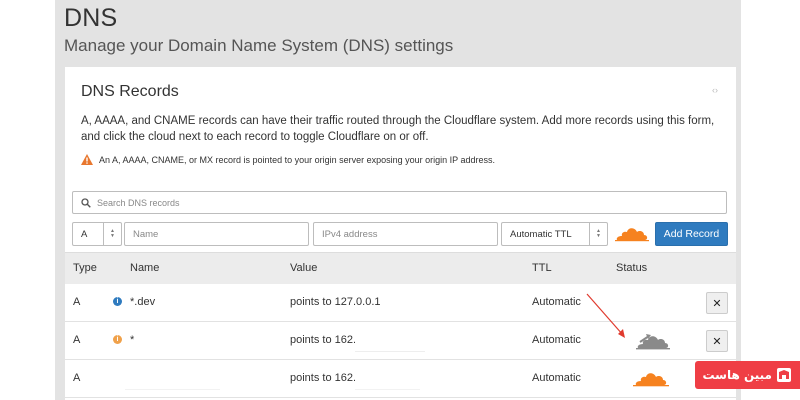 The width and height of the screenshot is (800, 400). Describe the element at coordinates (400, 268) in the screenshot. I see `table-header: Type Name Value TTL Status` at that location.